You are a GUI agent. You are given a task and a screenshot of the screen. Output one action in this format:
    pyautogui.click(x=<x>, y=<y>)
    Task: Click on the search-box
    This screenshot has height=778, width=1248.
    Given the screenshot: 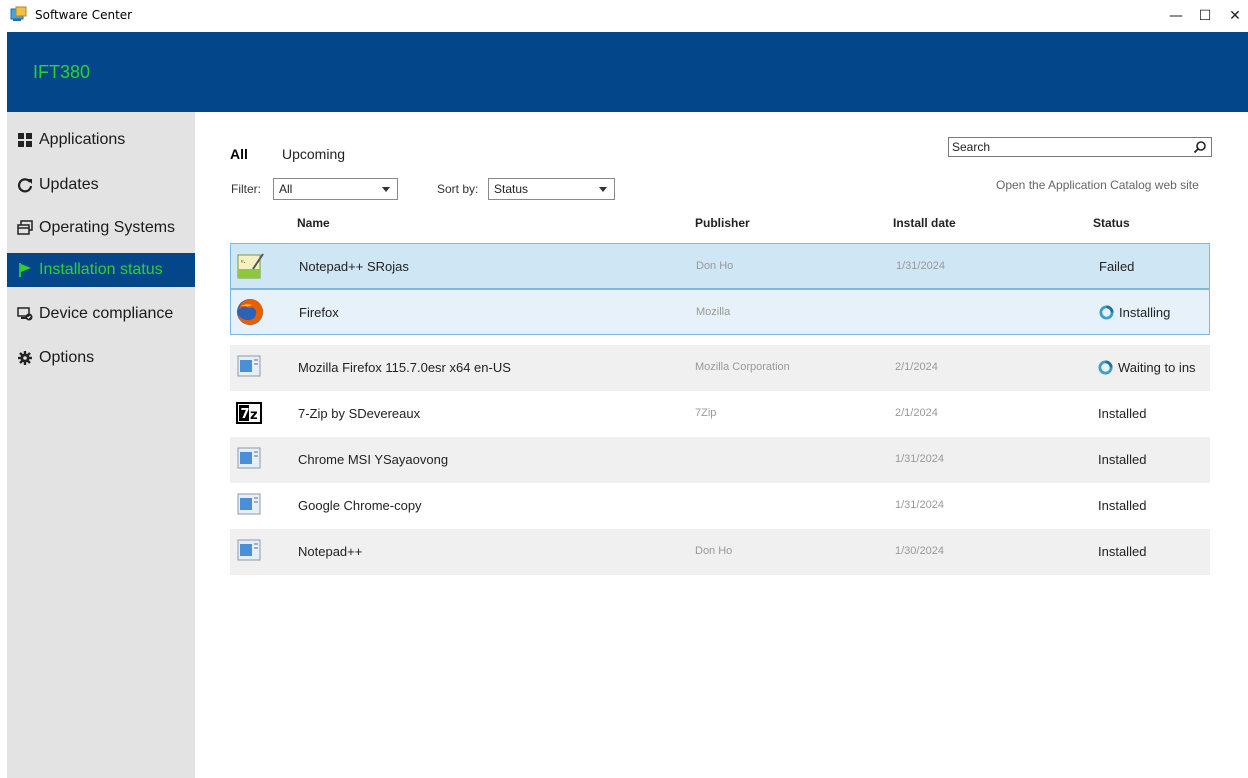 What is the action you would take?
    pyautogui.click(x=1080, y=147)
    